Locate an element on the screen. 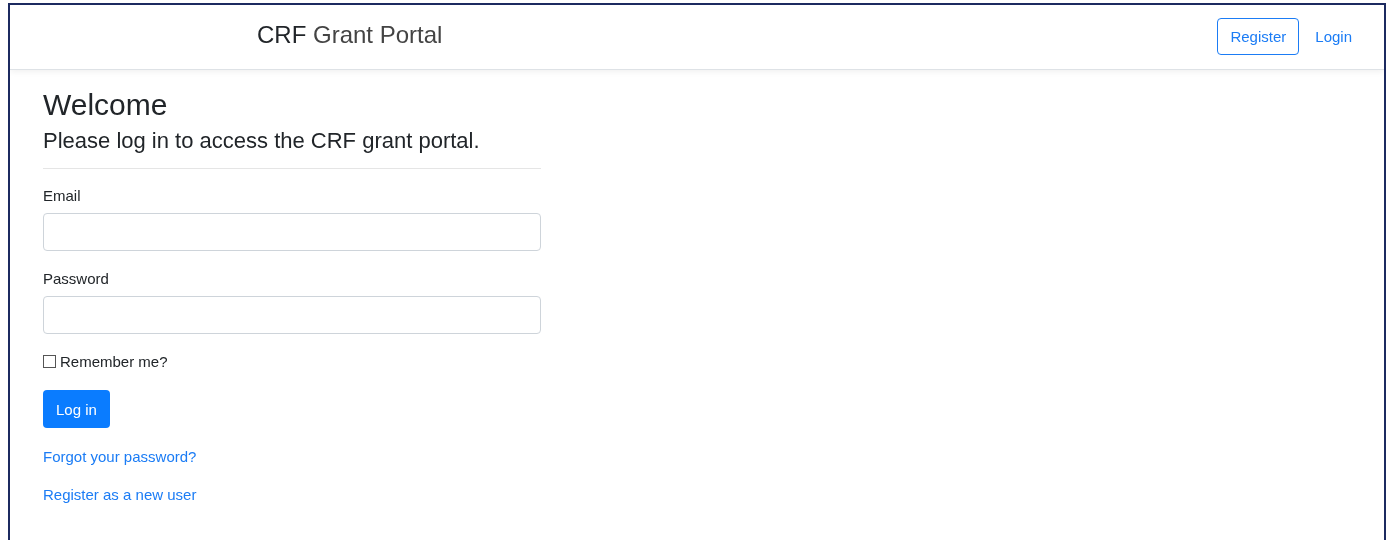 This screenshot has height=540, width=1391. field-label: Email is located at coordinates (62, 195).